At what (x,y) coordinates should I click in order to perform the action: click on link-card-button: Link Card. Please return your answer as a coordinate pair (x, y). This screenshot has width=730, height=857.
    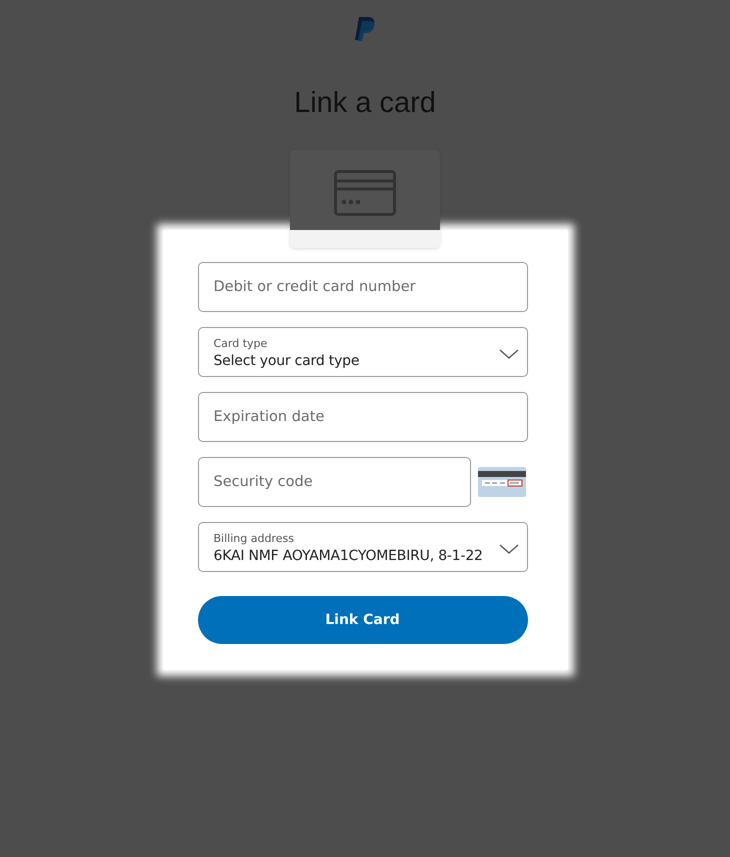
    Looking at the image, I should click on (363, 620).